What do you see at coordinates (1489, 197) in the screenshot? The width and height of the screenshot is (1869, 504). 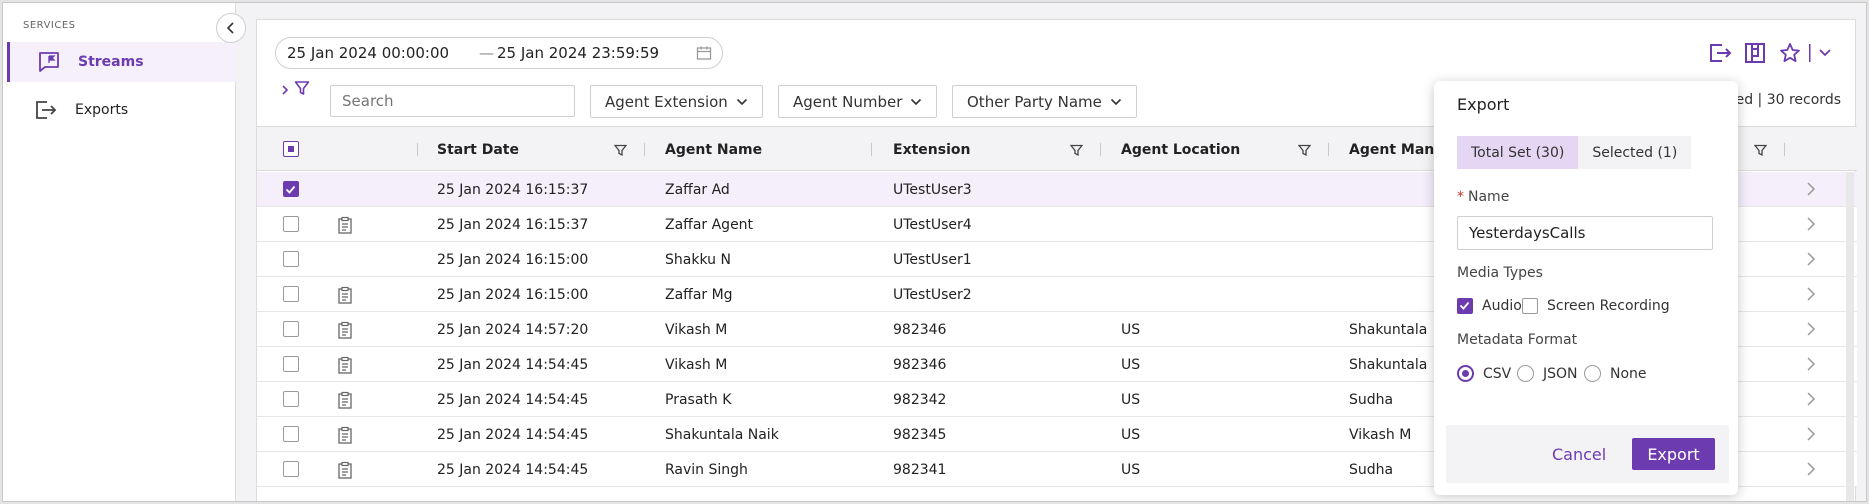 I see `name-label-text: Name` at bounding box center [1489, 197].